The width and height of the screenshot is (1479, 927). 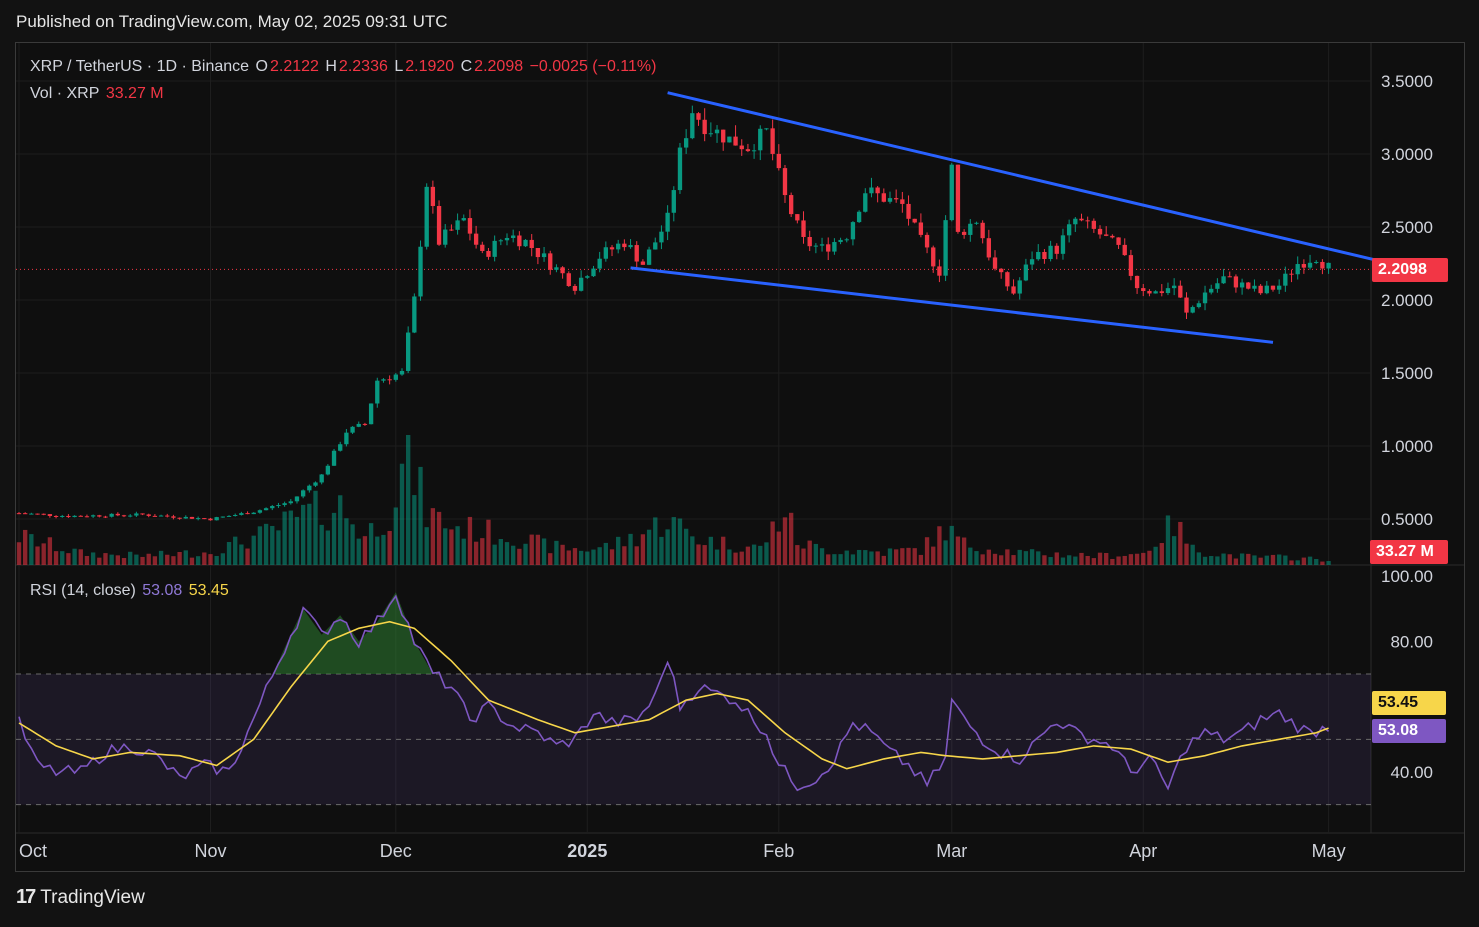 I want to click on rsi-value: 53.08, so click(x=162, y=590).